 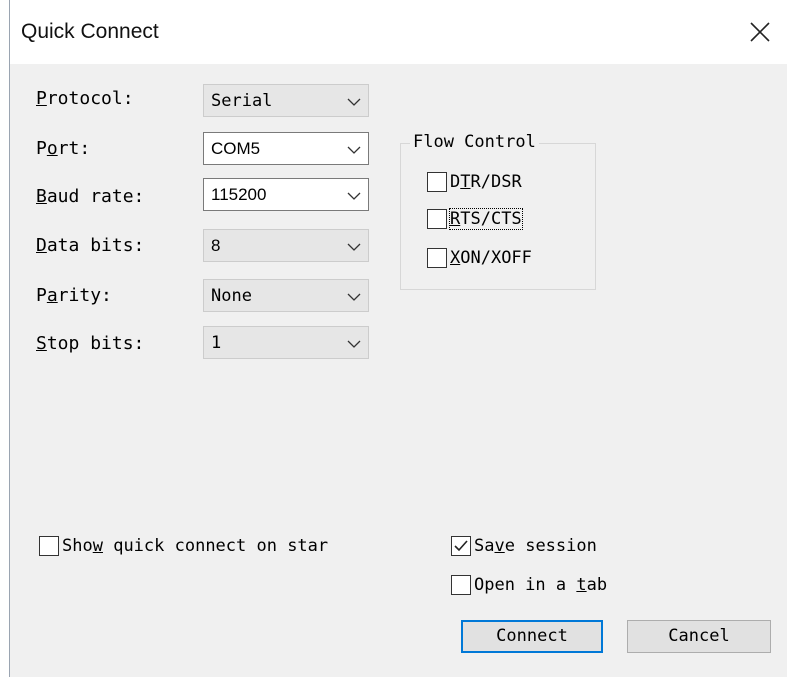 I want to click on show-quick-connect-checkbox: Show quick connect on star, so click(x=183, y=546).